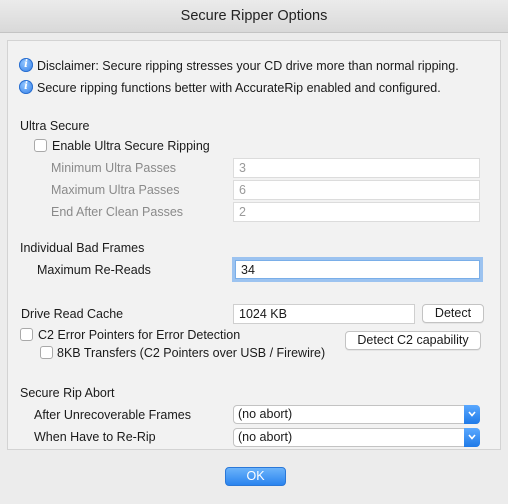 The image size is (508, 504). What do you see at coordinates (113, 415) in the screenshot?
I see `unrecoverable-frames-label: After Unrecoverable Frames` at bounding box center [113, 415].